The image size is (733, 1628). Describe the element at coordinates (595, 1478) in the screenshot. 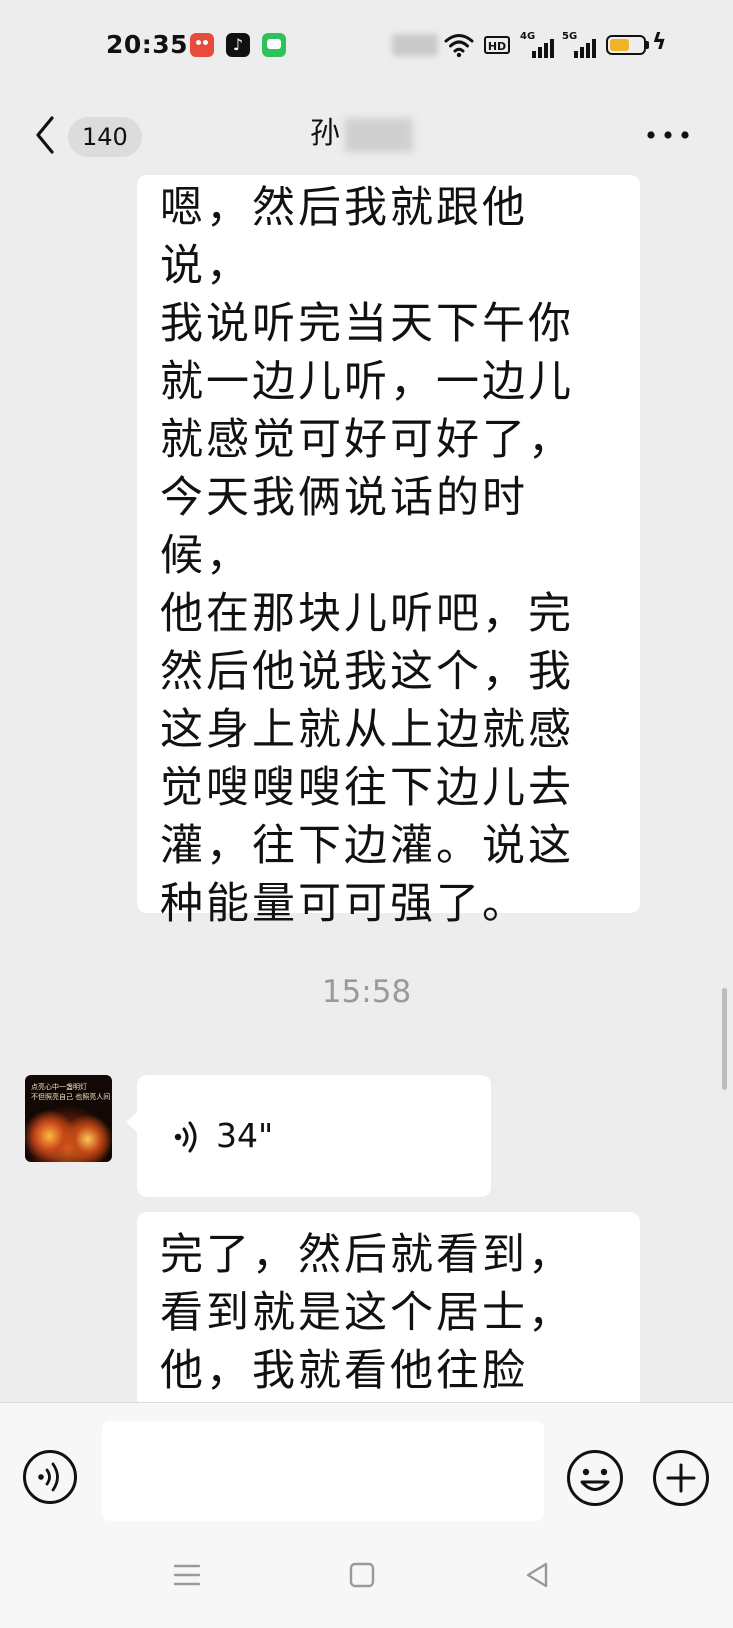

I see `emoji-icon` at that location.